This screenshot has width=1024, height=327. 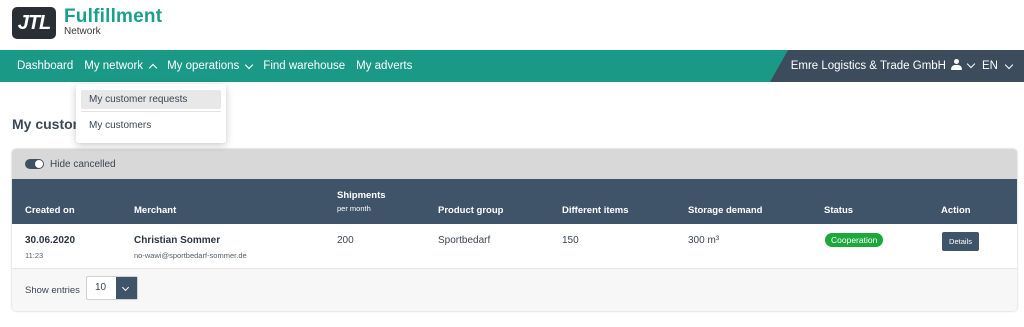 What do you see at coordinates (345, 240) in the screenshot?
I see `row-shipments: 200` at bounding box center [345, 240].